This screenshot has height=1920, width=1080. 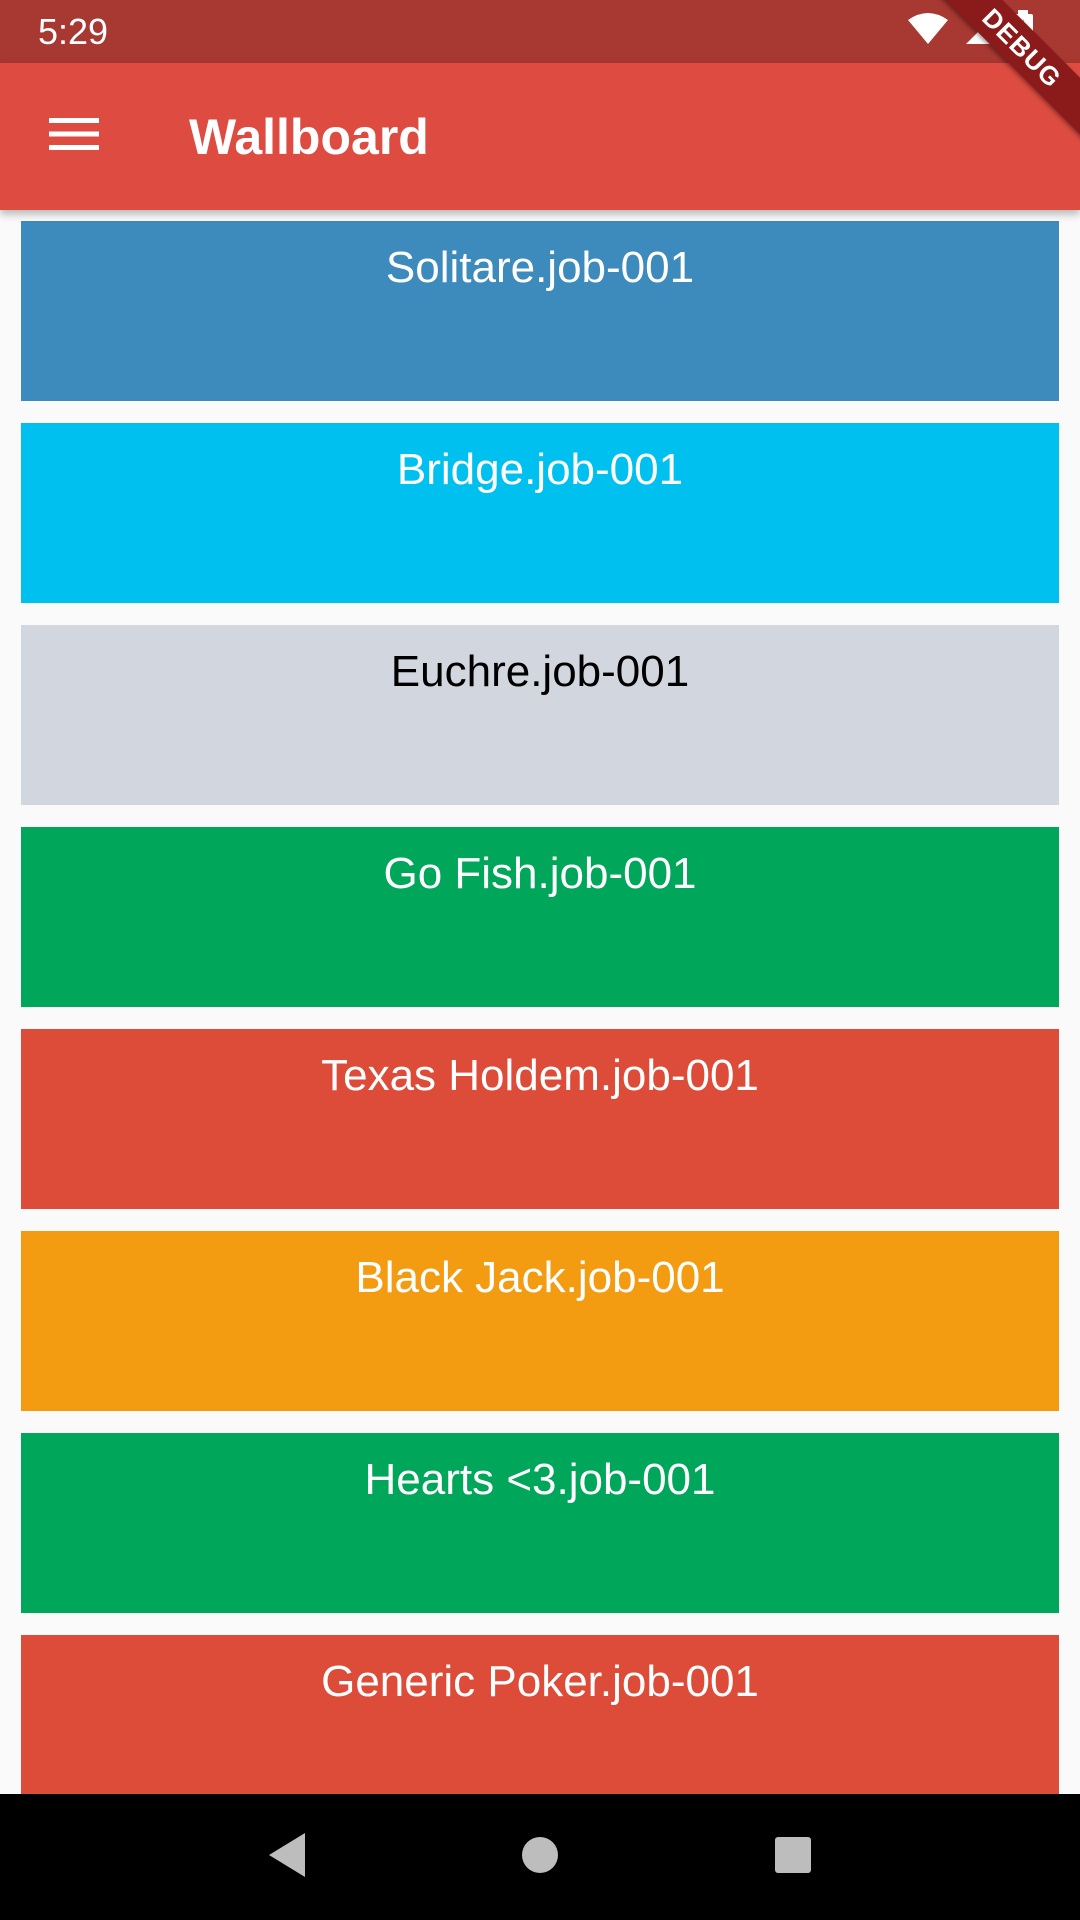 I want to click on job-tile: Generic Poker.job-001, so click(x=540, y=1714).